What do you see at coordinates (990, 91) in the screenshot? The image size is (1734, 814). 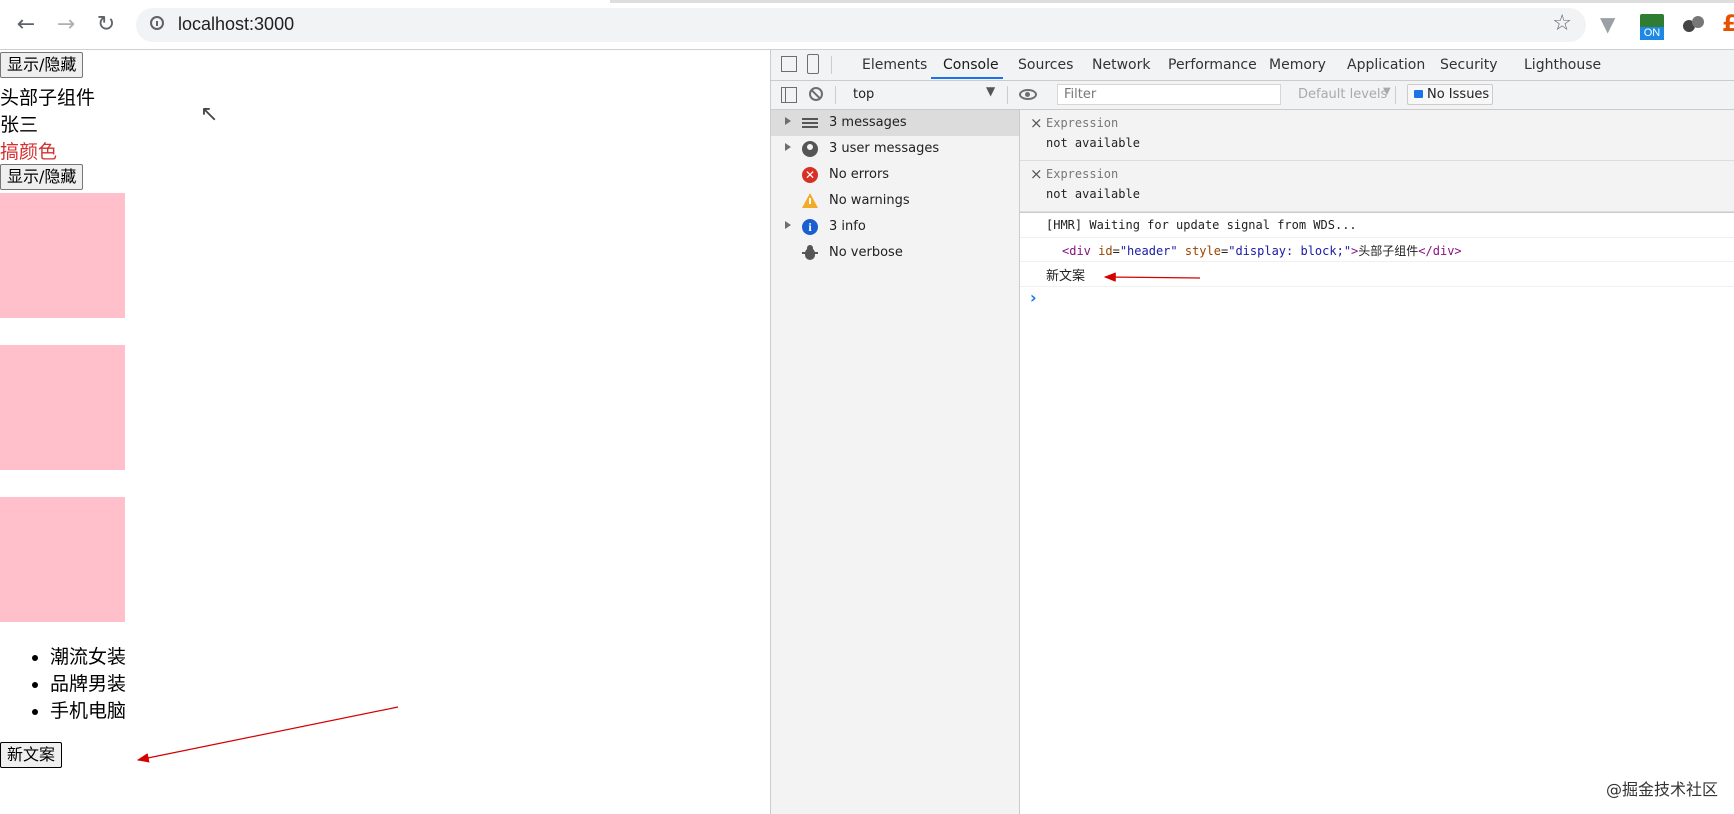 I see `context-dropdown-icon: ▼` at bounding box center [990, 91].